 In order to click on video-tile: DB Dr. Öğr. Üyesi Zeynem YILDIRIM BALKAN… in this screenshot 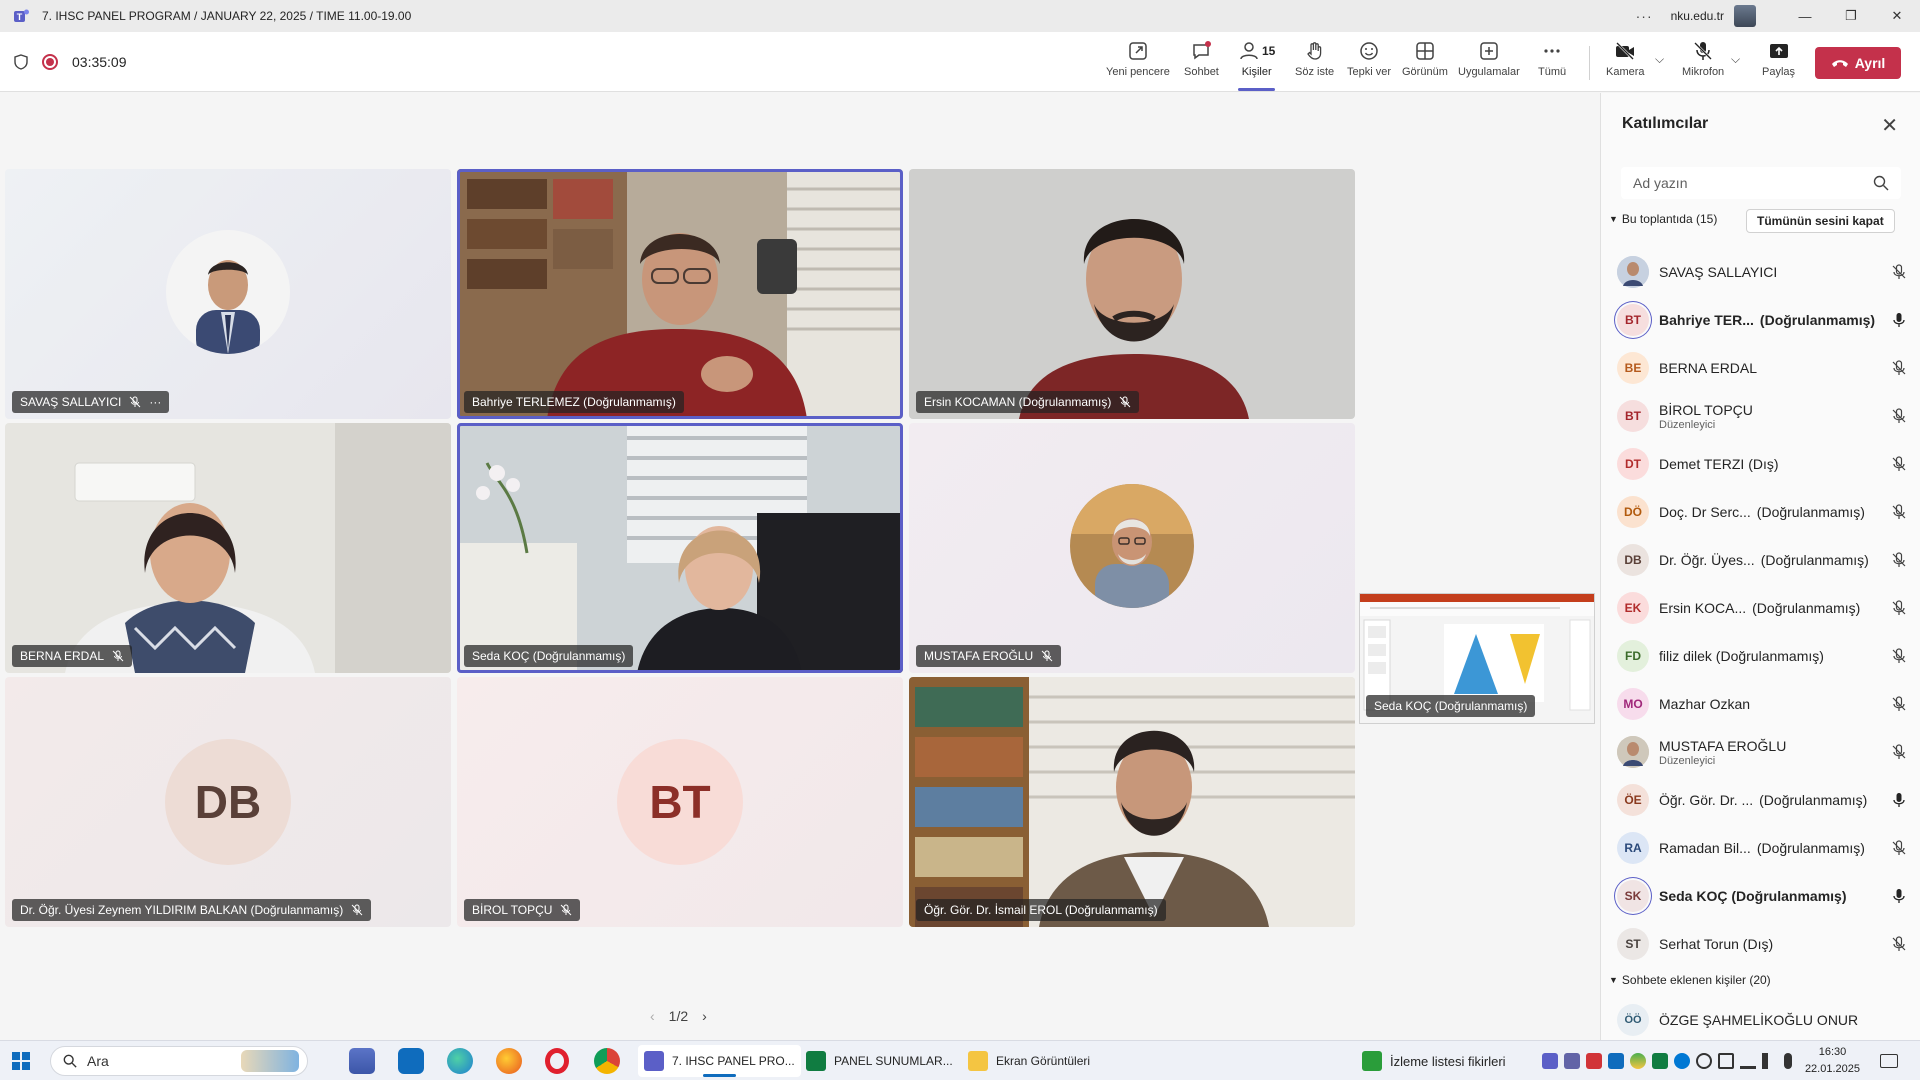, I will do `click(228, 802)`.